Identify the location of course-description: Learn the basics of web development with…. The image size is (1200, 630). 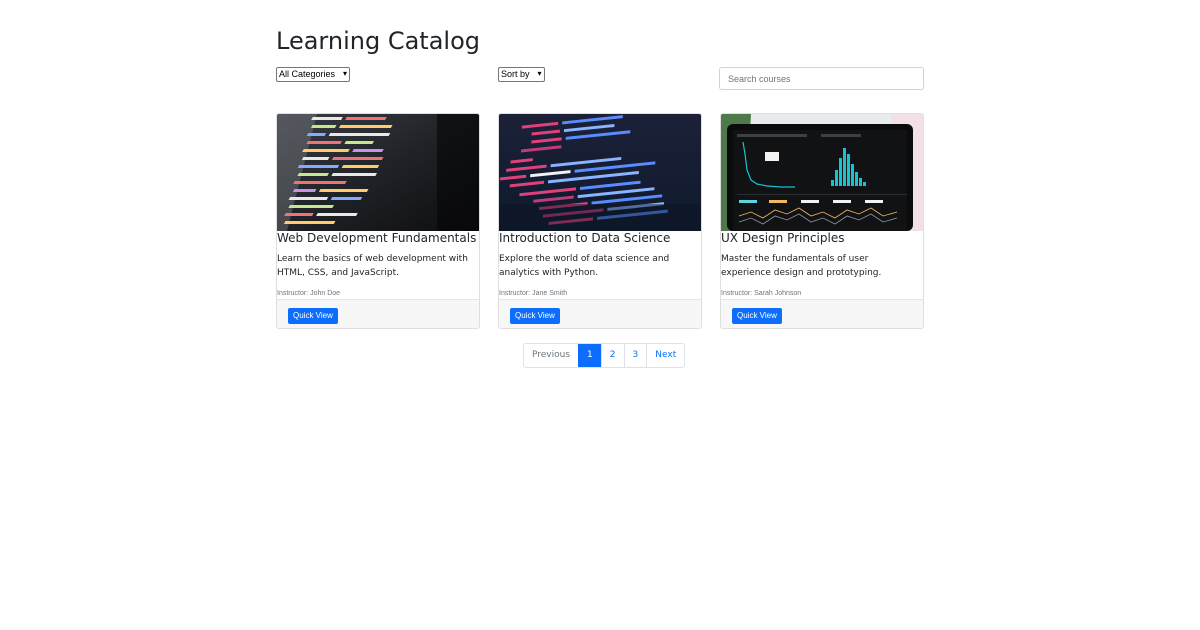
(372, 266).